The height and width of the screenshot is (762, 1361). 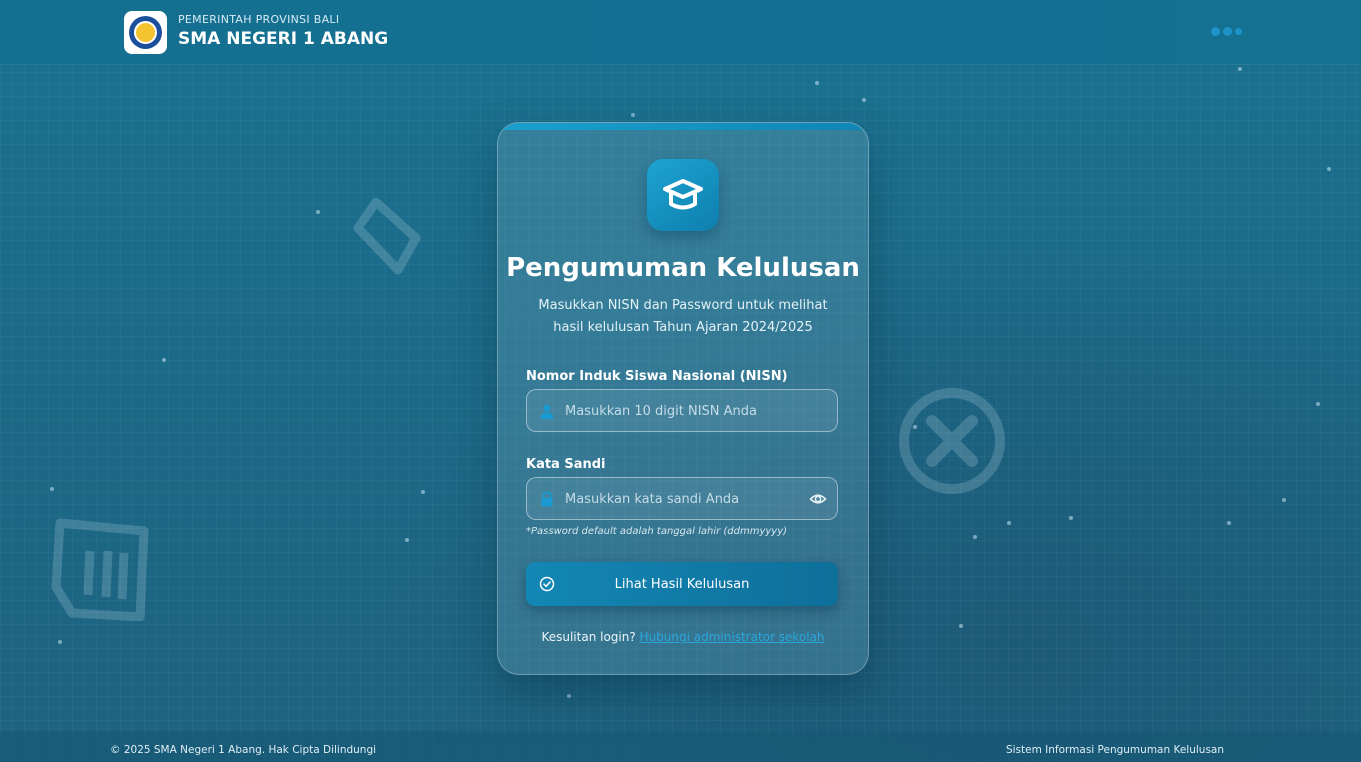 I want to click on book-decoration-icon, so click(x=387, y=236).